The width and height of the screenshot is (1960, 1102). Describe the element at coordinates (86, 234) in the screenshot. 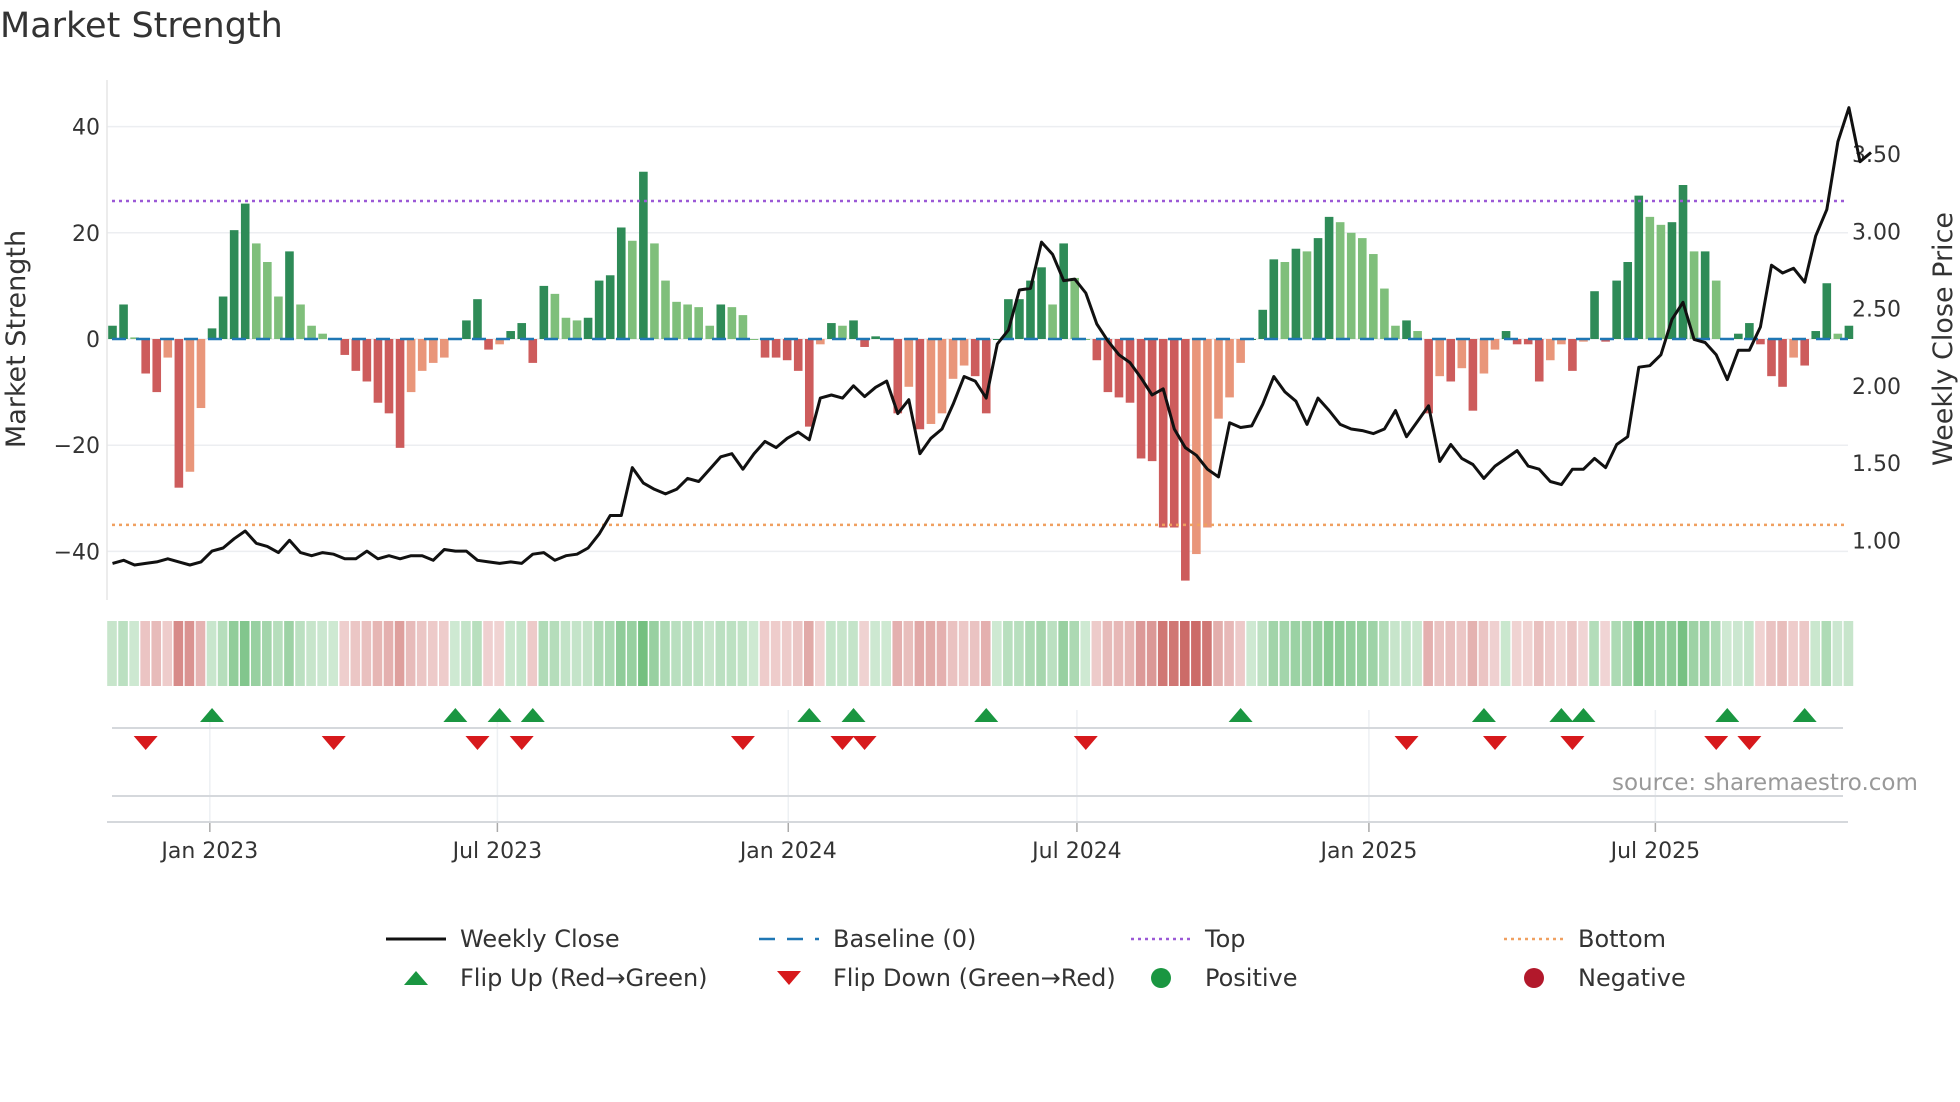

I see `y-tick-label: 20` at that location.